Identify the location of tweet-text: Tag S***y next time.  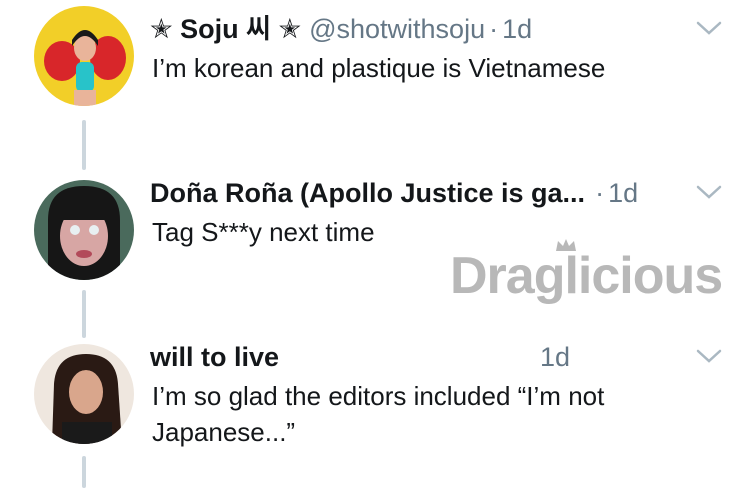
(263, 232).